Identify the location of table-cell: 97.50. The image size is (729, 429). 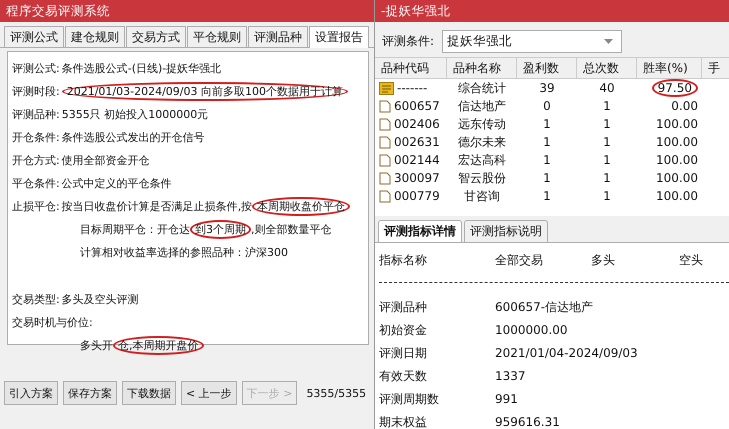
(675, 88).